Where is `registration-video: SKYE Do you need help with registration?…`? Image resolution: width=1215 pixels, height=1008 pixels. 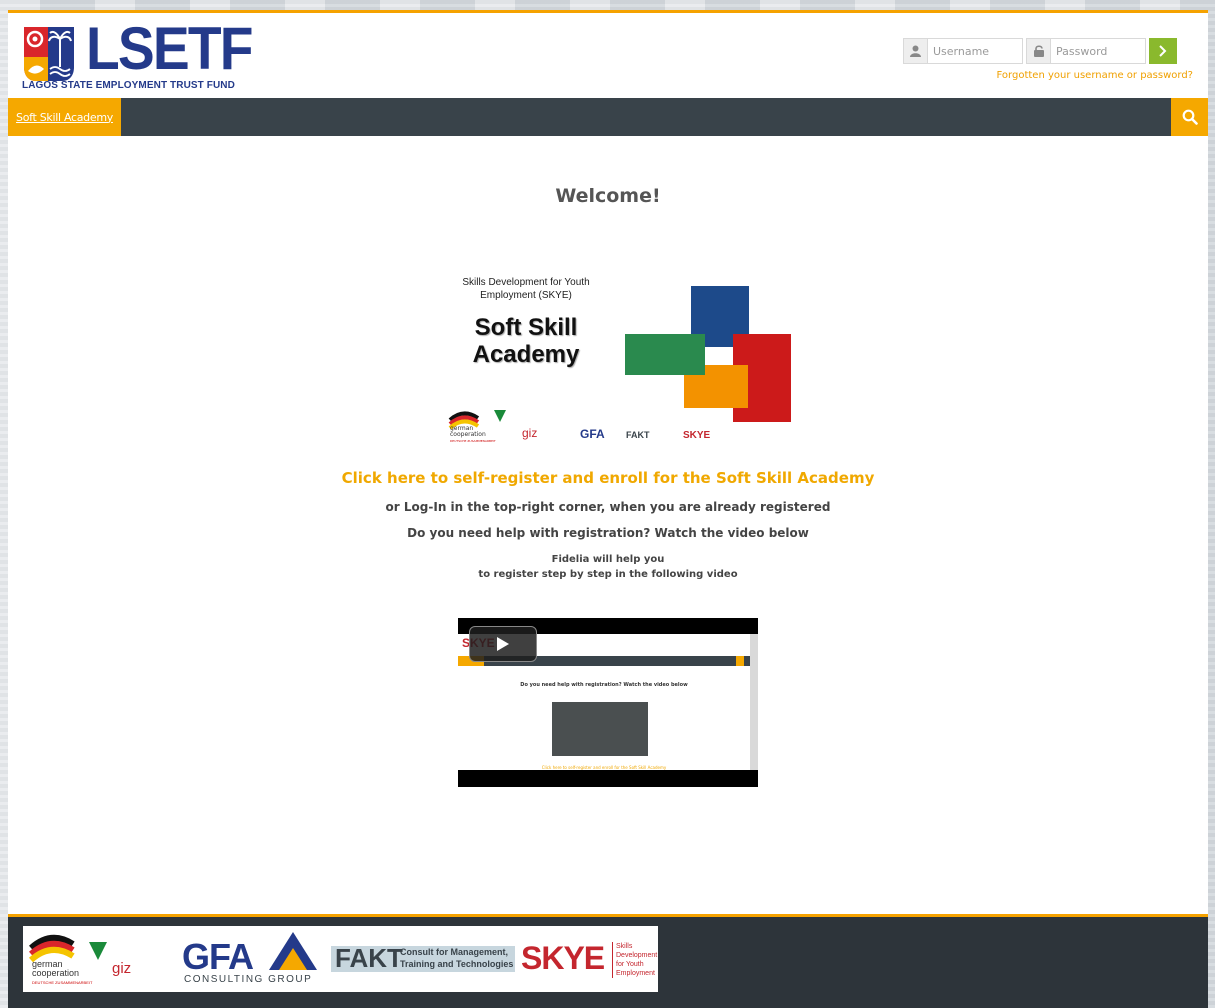
registration-video: SKYE Do you need help with registration?… is located at coordinates (608, 702).